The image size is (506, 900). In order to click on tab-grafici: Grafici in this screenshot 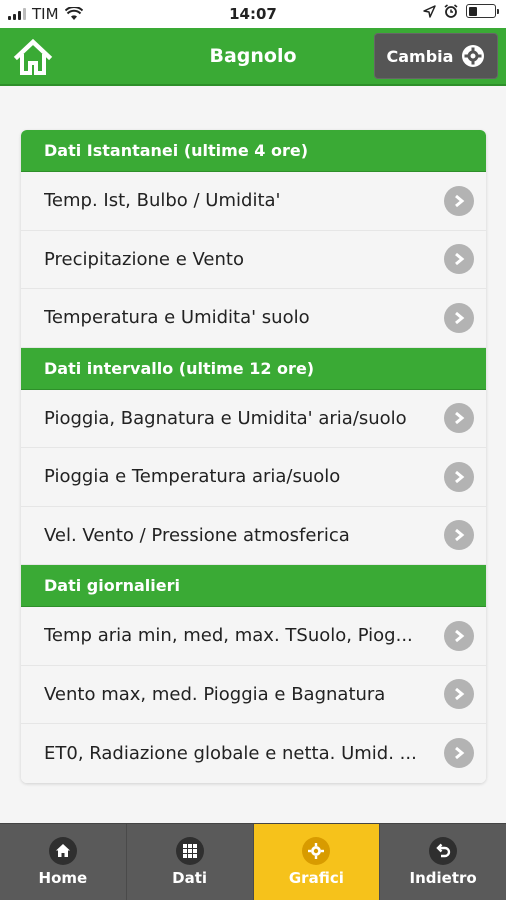, I will do `click(317, 862)`.